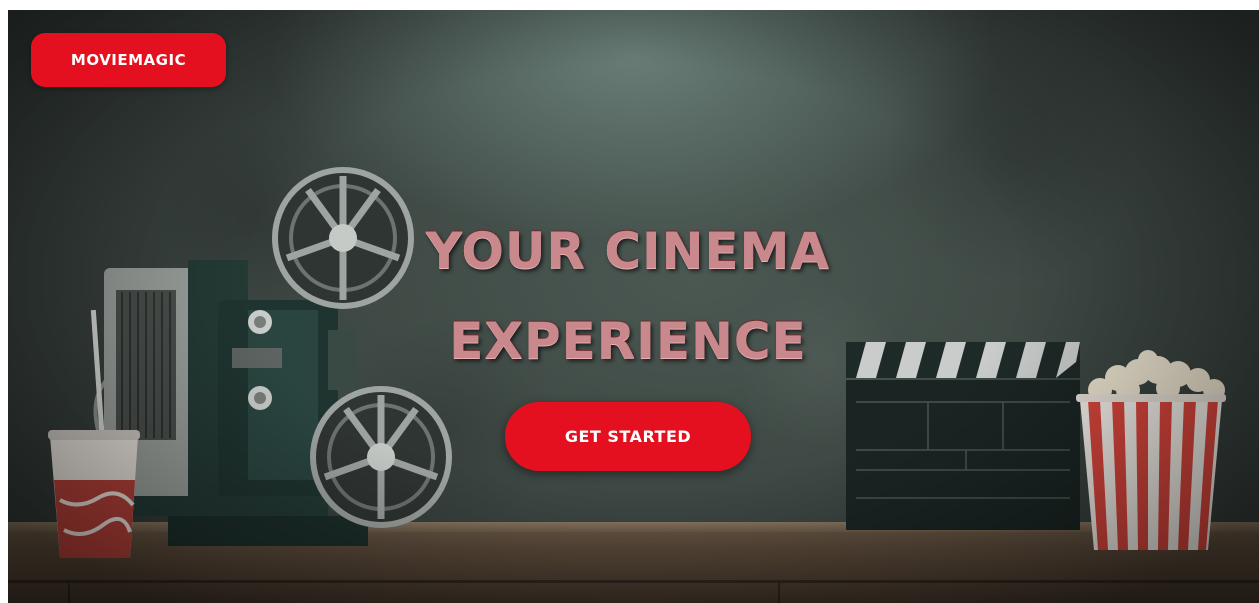 The image size is (1259, 603). I want to click on get-started-button: GET STARTED, so click(628, 436).